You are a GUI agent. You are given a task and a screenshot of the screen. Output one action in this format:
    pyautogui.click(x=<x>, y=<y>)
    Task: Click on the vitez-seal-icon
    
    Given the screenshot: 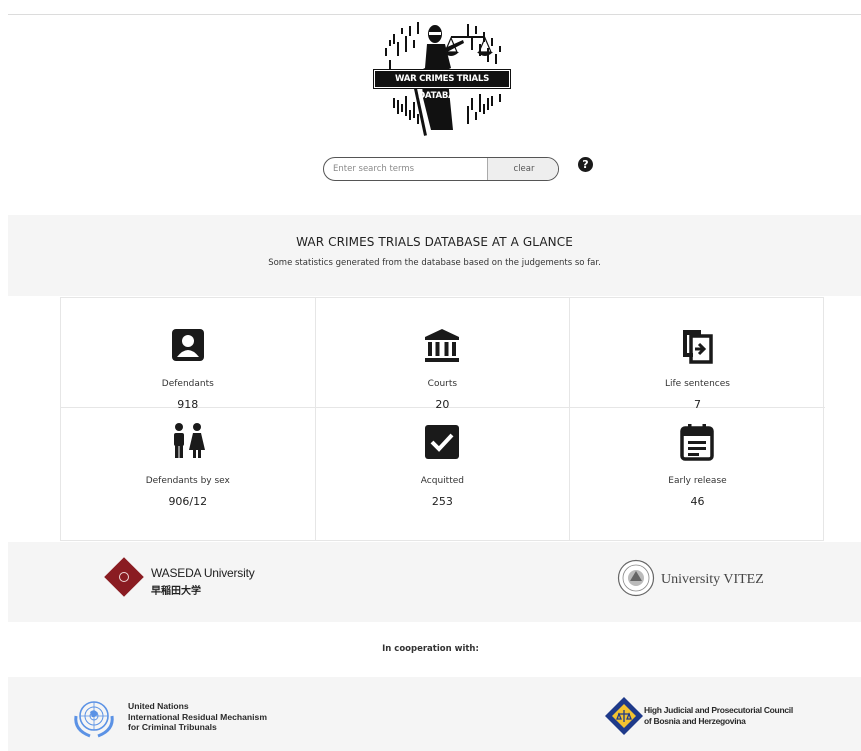 What is the action you would take?
    pyautogui.click(x=636, y=578)
    